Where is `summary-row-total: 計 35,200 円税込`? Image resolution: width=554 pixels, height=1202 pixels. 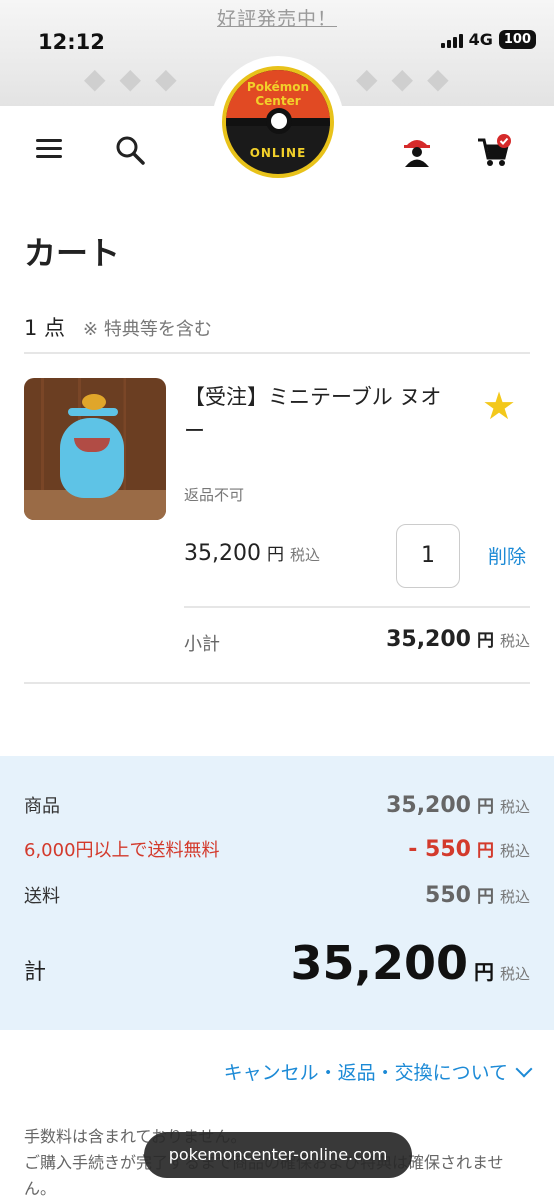 summary-row-total: 計 35,200 円税込 is located at coordinates (277, 963).